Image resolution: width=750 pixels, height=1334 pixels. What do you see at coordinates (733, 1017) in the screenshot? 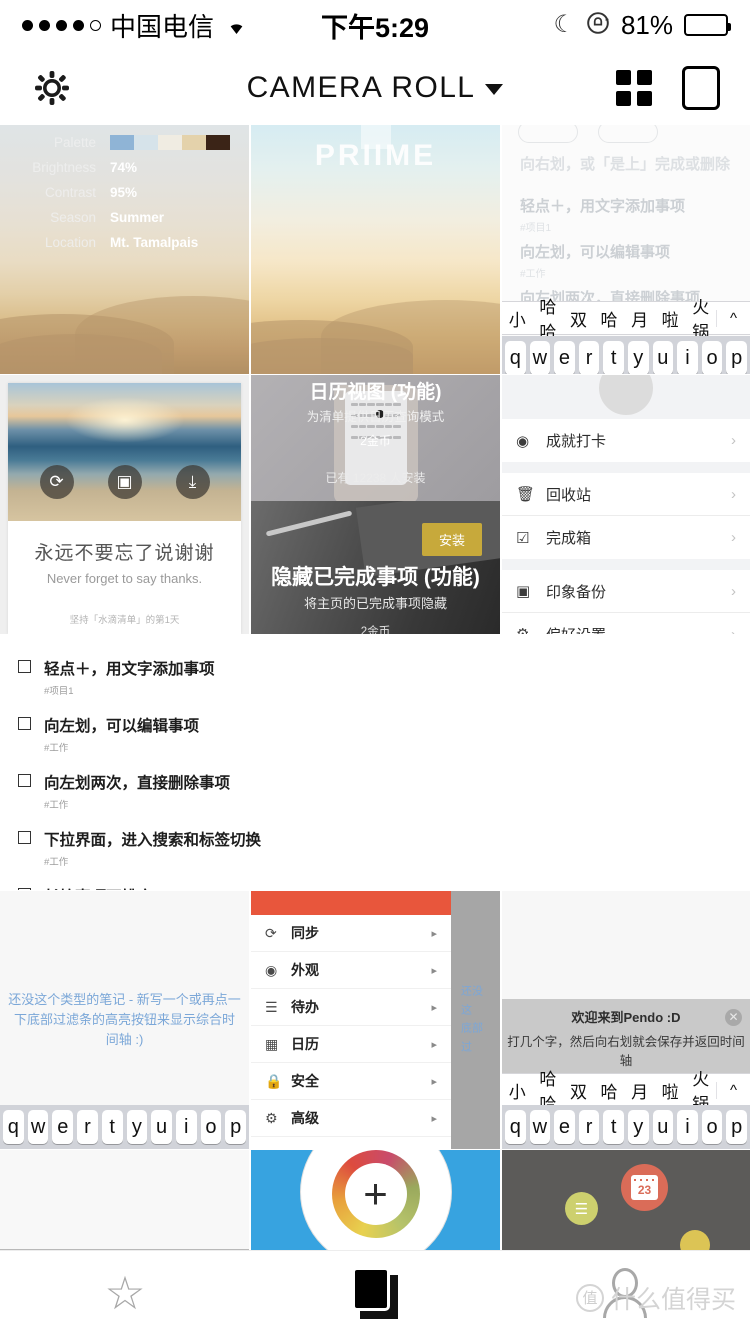
I see `close-icon: ✕` at bounding box center [733, 1017].